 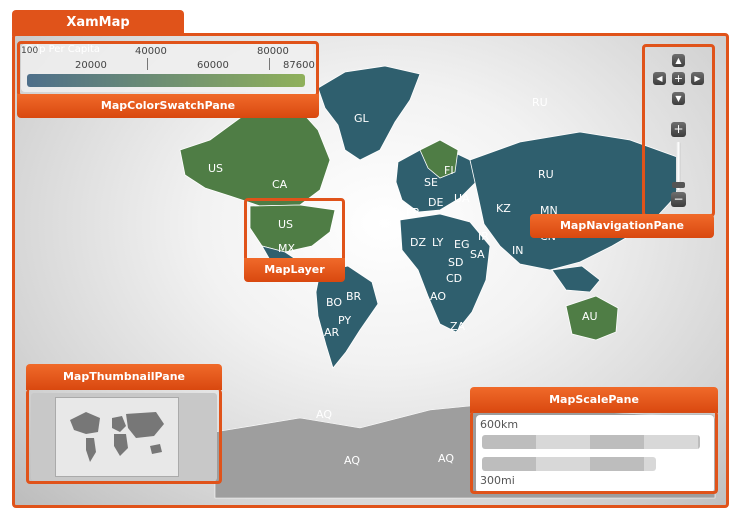 I want to click on label-se: SE, so click(x=431, y=182).